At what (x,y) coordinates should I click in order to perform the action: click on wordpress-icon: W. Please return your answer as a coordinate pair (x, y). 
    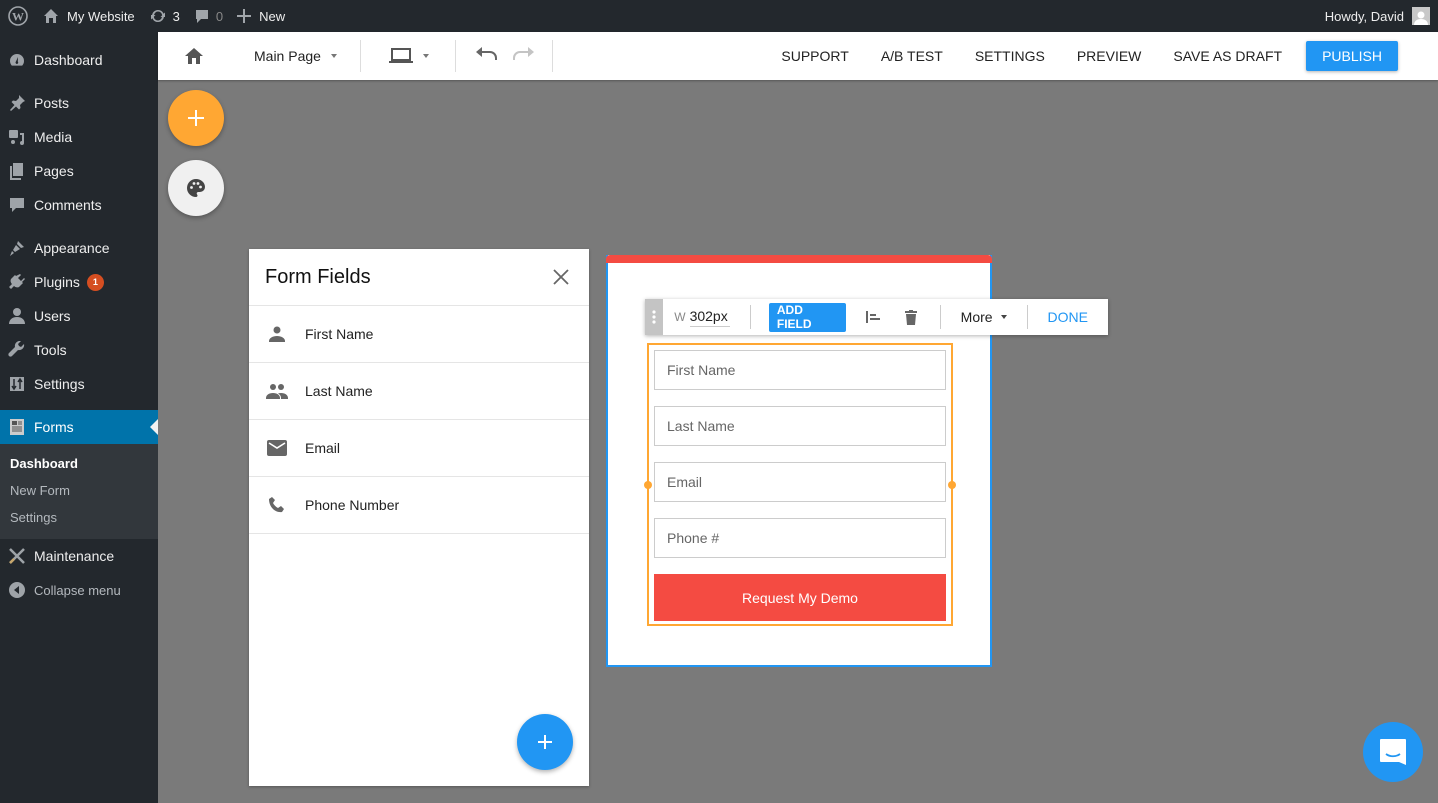
    Looking at the image, I should click on (18, 16).